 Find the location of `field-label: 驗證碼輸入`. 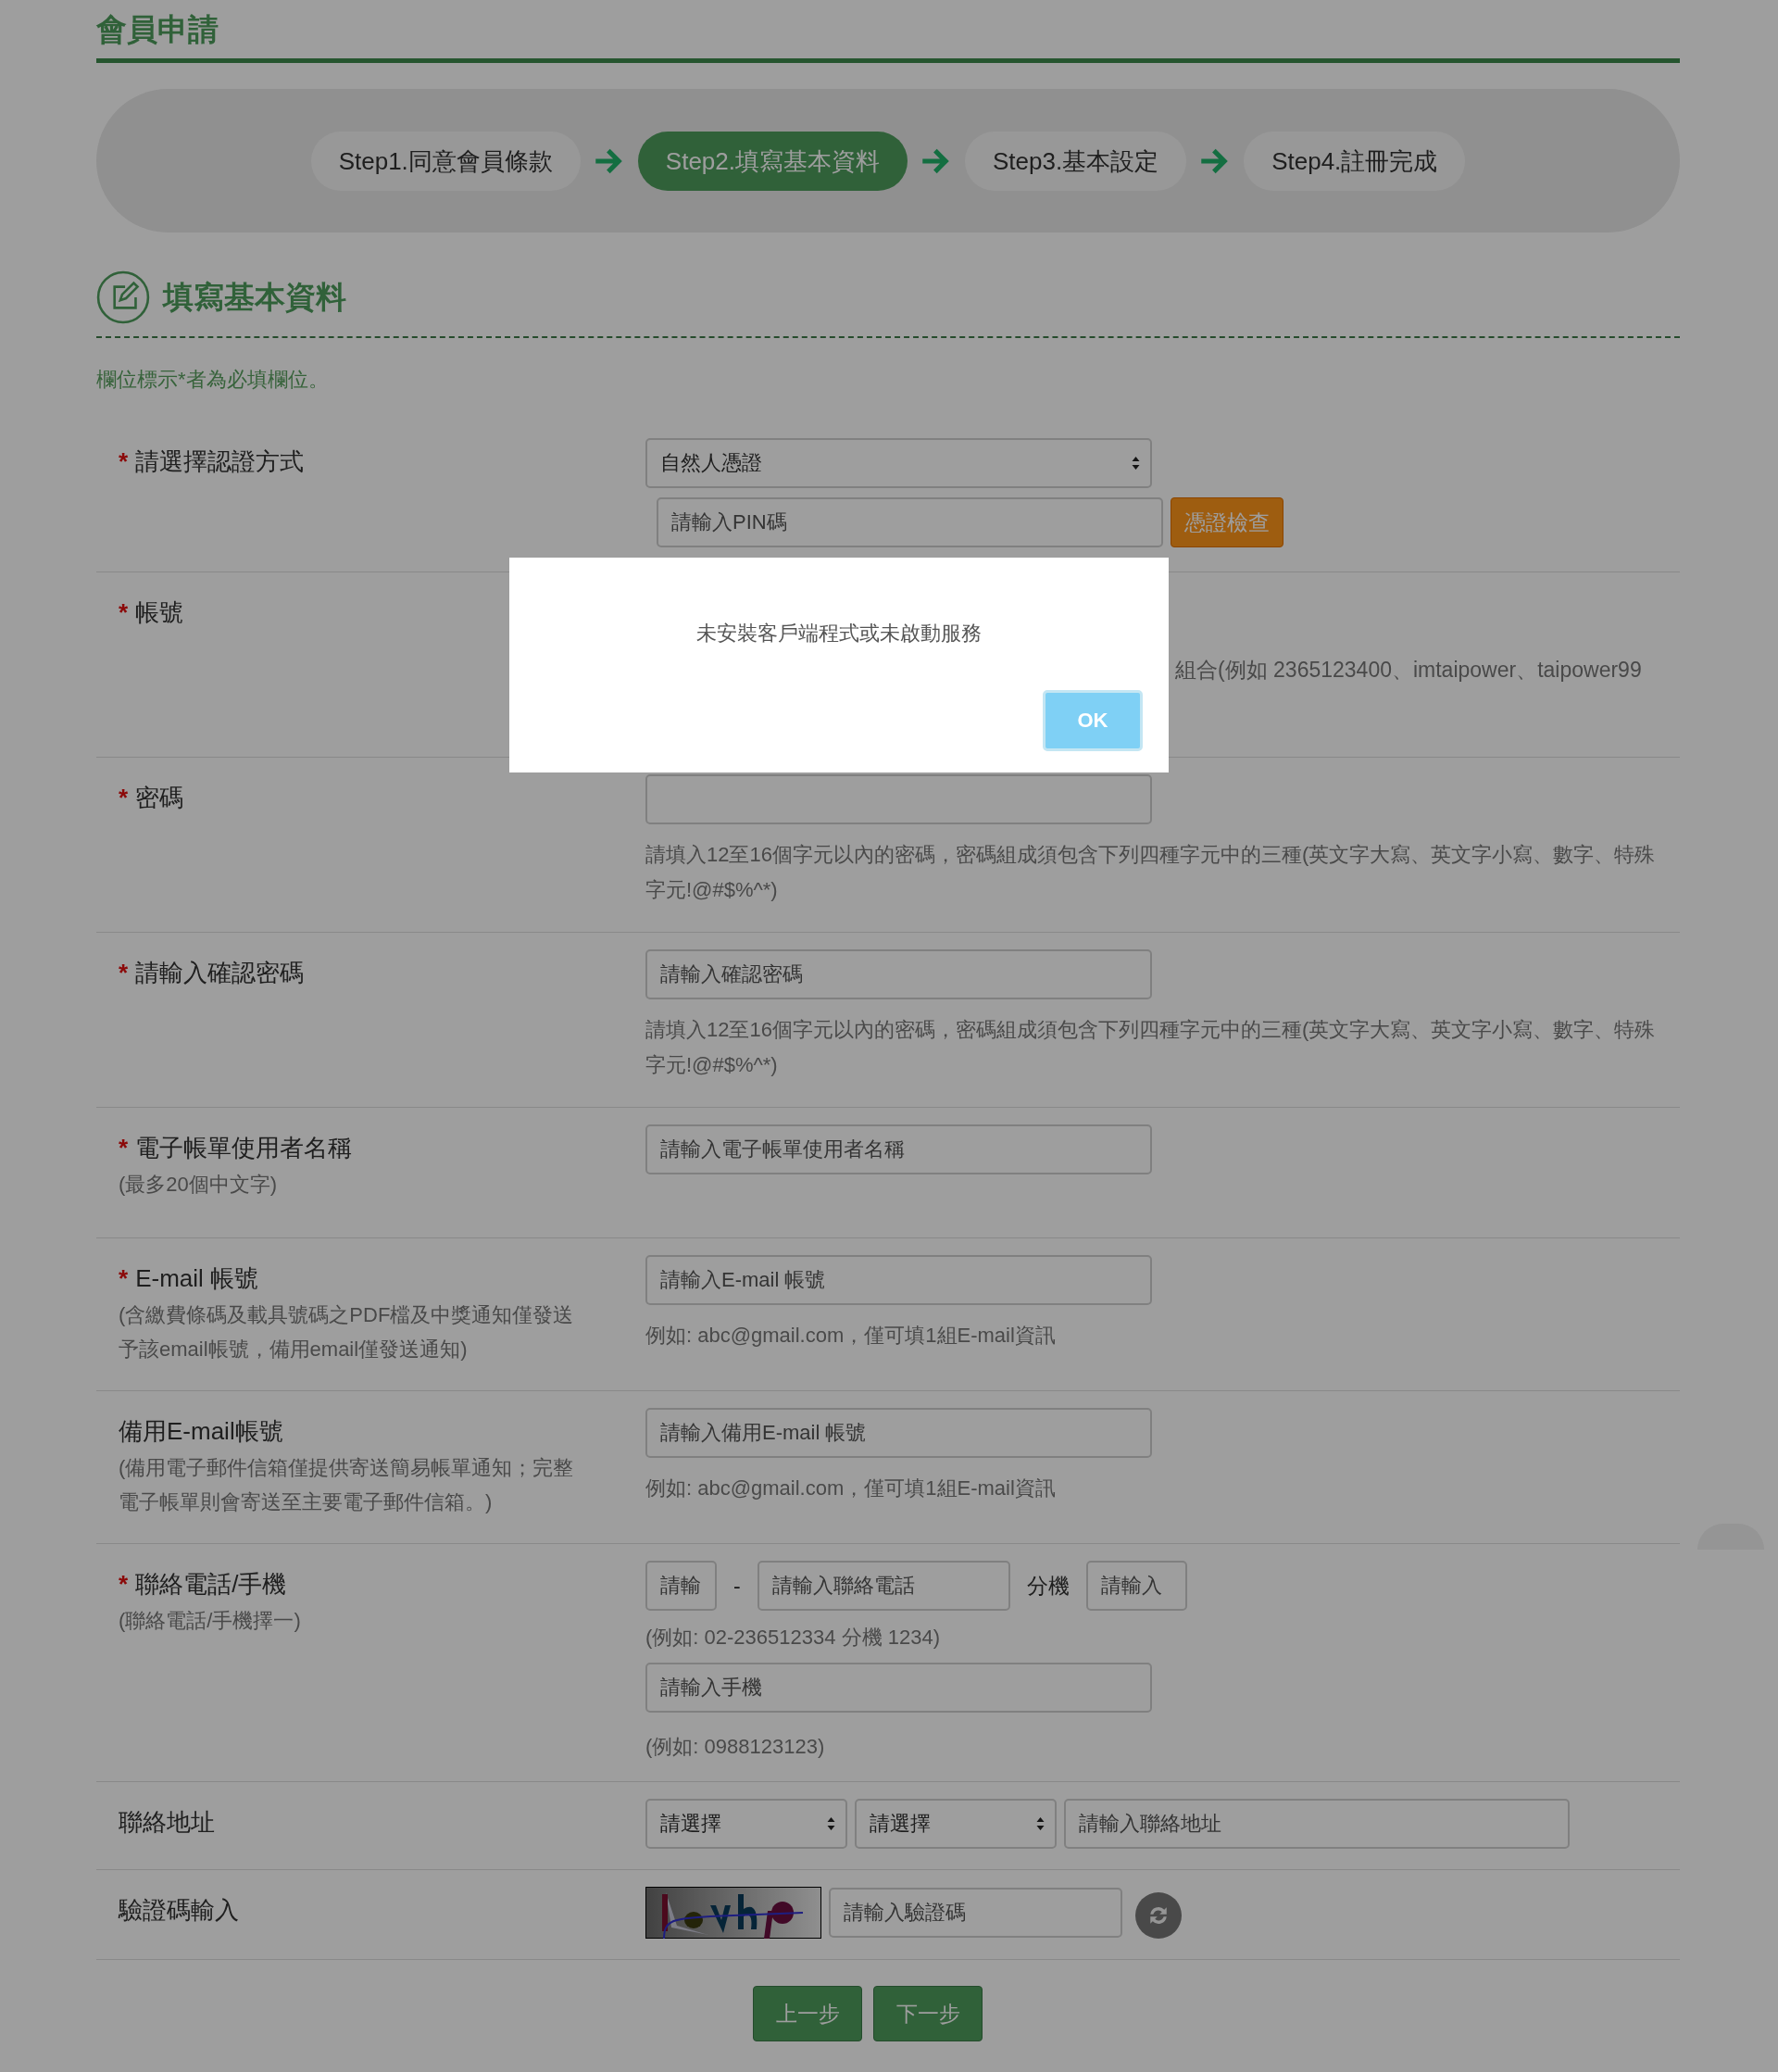

field-label: 驗證碼輸入 is located at coordinates (179, 1910).